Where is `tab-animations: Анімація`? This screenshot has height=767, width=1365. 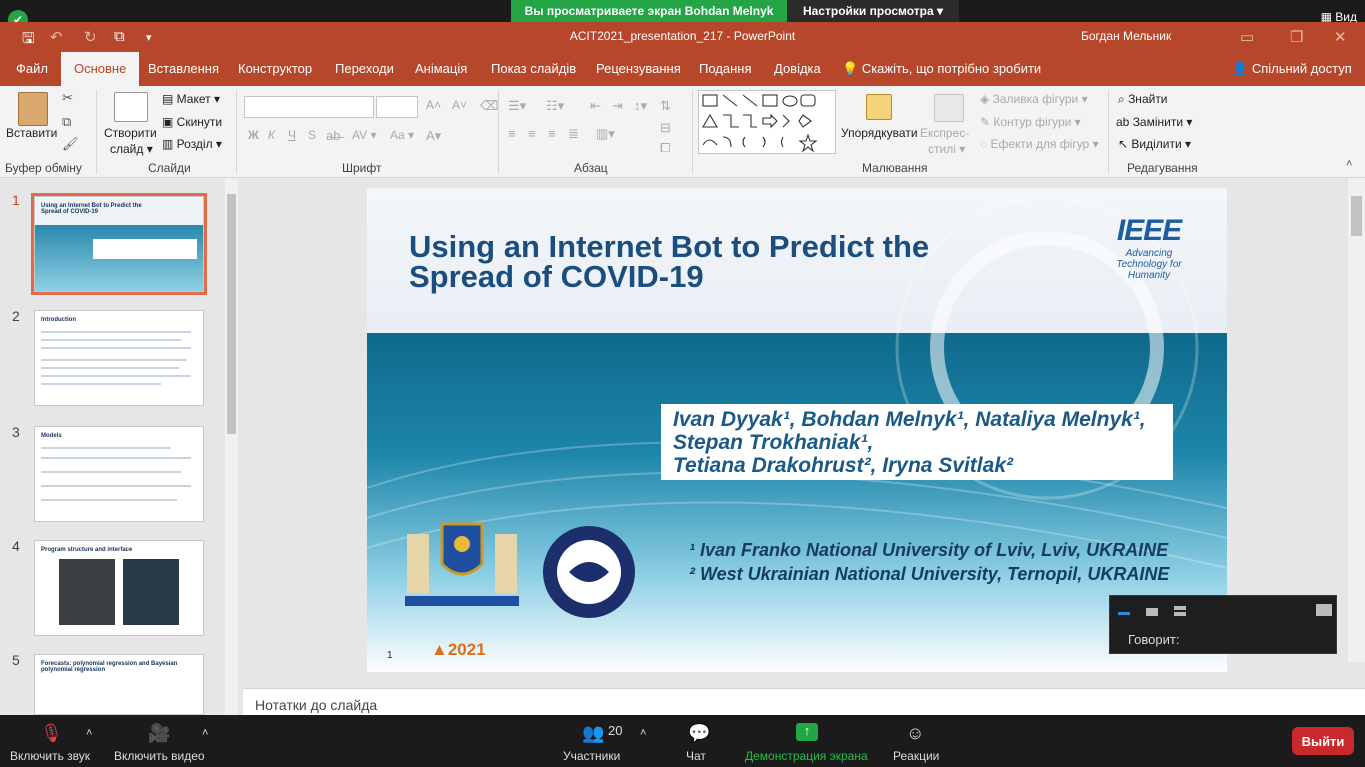
tab-animations: Анімація is located at coordinates (441, 69).